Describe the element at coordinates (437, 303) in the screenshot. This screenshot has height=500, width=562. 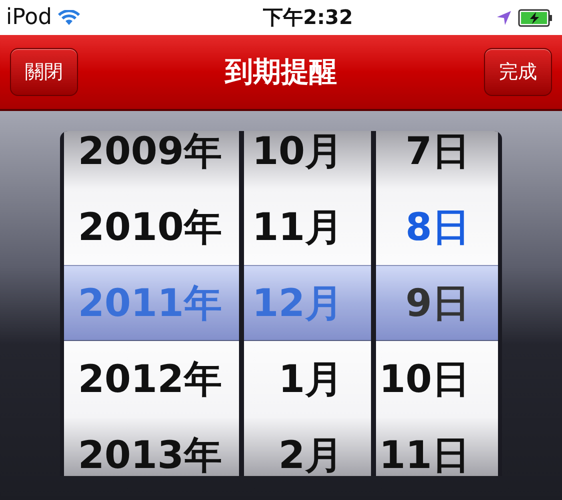
I see `picker-wheel: 7日 8日 9日 10日 11日` at that location.